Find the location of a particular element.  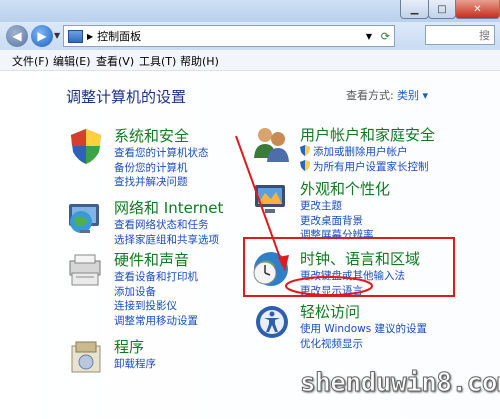

menu-bar: 文件(F) 编辑(E) 查看(V) 工具(T) 帮助(H) is located at coordinates (250, 60).